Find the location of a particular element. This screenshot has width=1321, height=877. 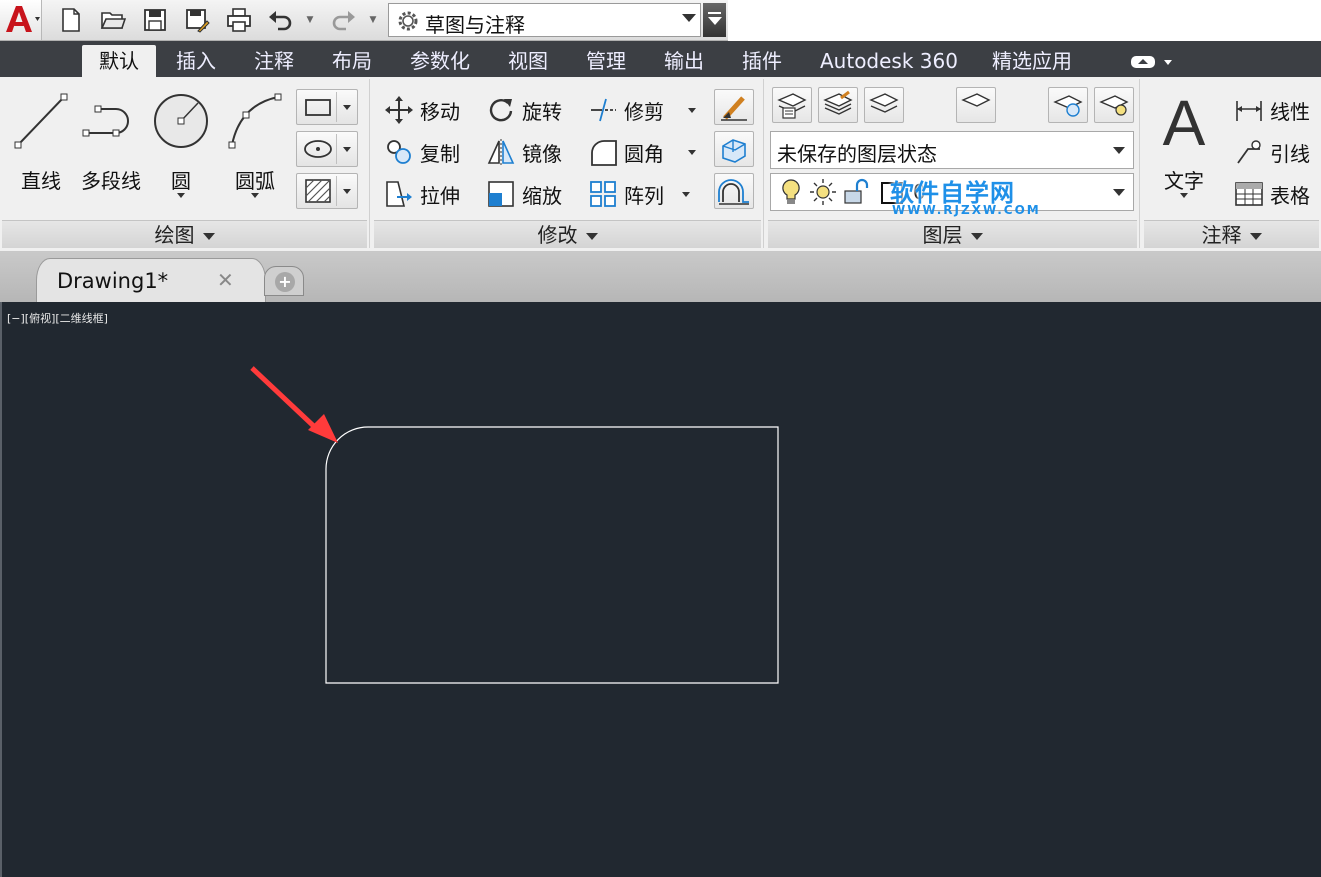

workspace-label: 草图与注释 is located at coordinates (475, 25).